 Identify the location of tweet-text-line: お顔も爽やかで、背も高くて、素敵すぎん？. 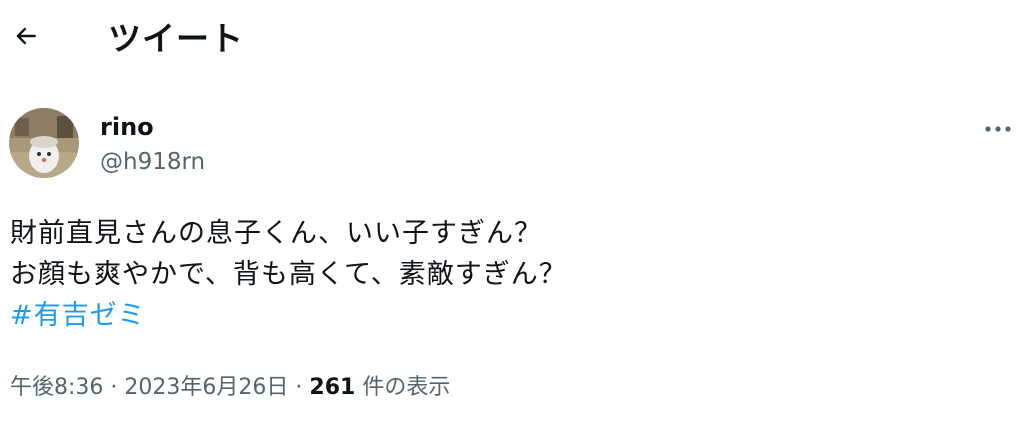
(288, 274).